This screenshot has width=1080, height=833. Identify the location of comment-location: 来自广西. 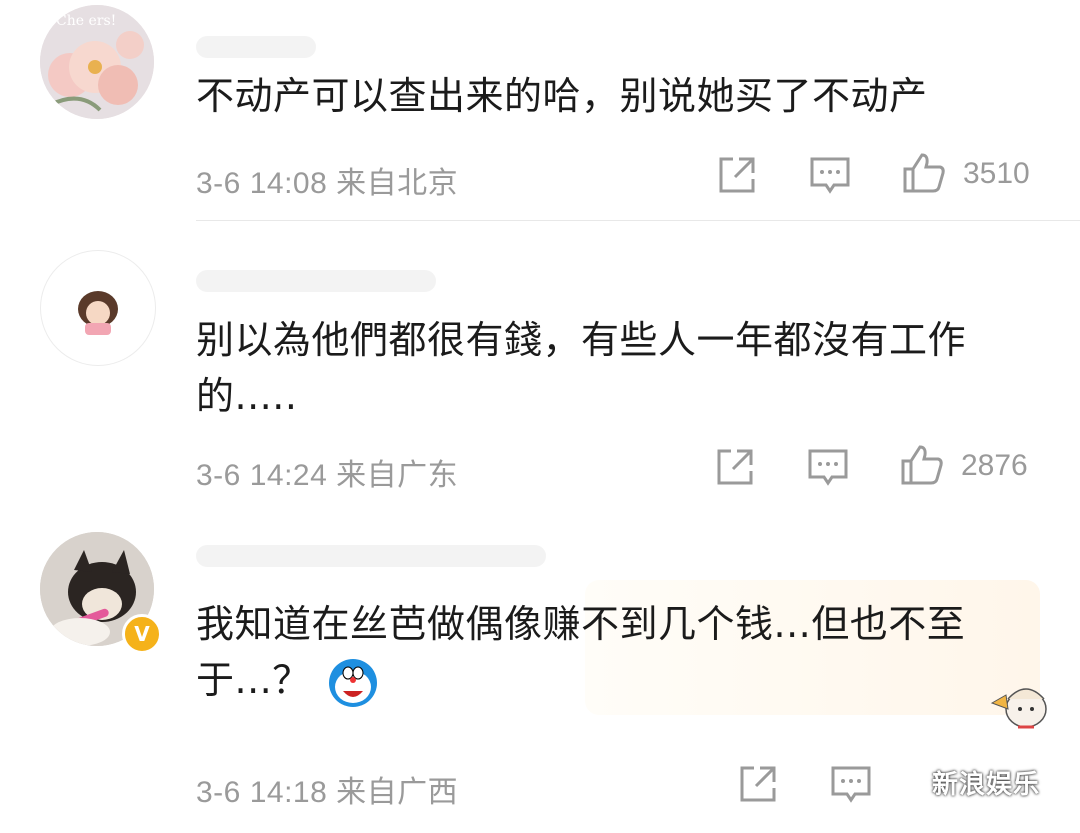
(397, 792).